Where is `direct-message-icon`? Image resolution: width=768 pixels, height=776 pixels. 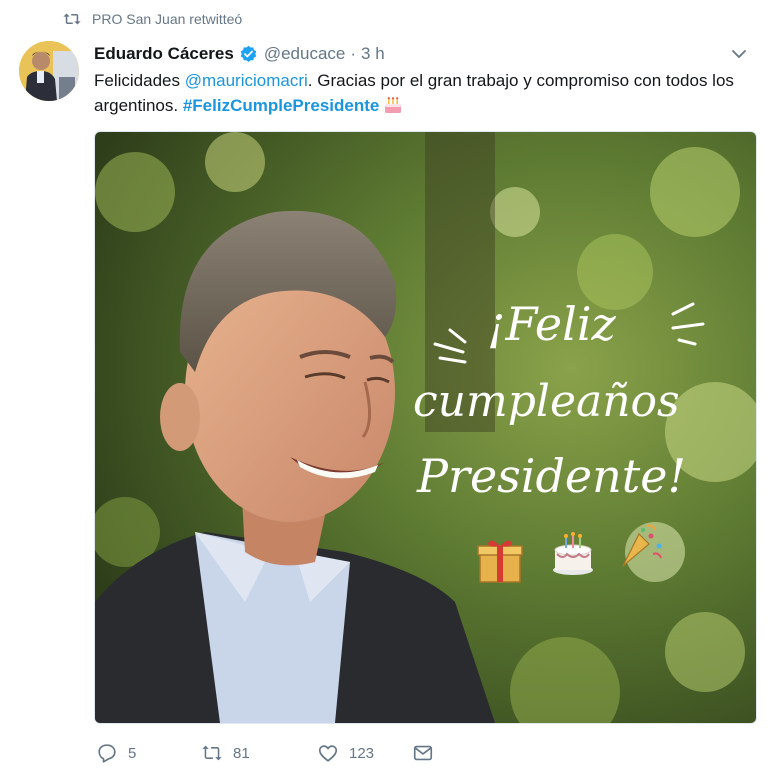 direct-message-icon is located at coordinates (423, 753).